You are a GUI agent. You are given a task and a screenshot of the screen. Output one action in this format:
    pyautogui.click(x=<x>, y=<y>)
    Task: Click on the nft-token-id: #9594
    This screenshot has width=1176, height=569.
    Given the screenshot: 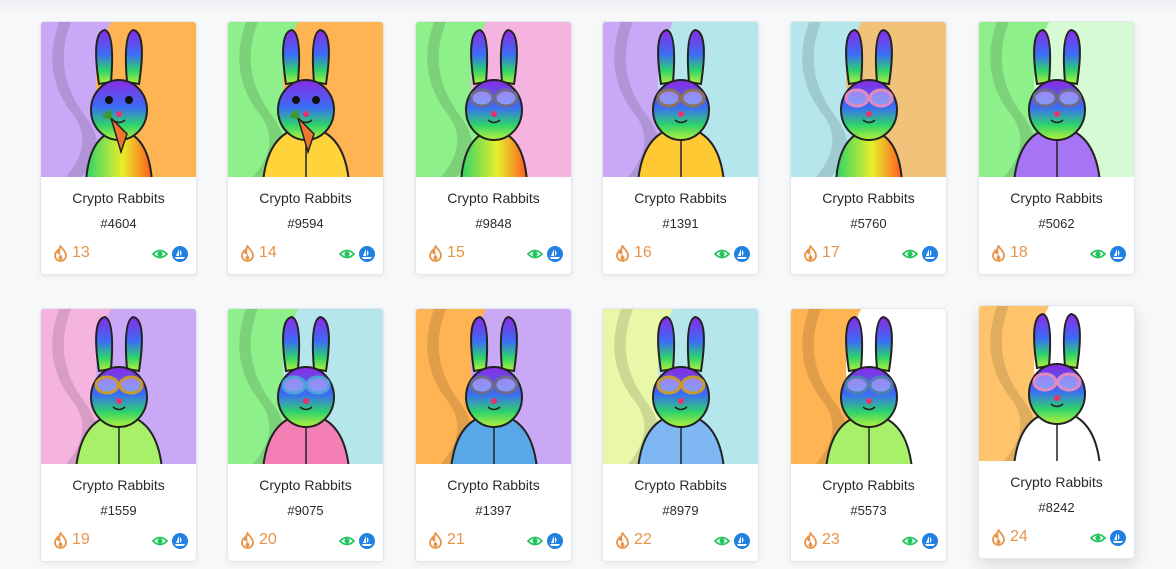 What is the action you would take?
    pyautogui.click(x=305, y=223)
    